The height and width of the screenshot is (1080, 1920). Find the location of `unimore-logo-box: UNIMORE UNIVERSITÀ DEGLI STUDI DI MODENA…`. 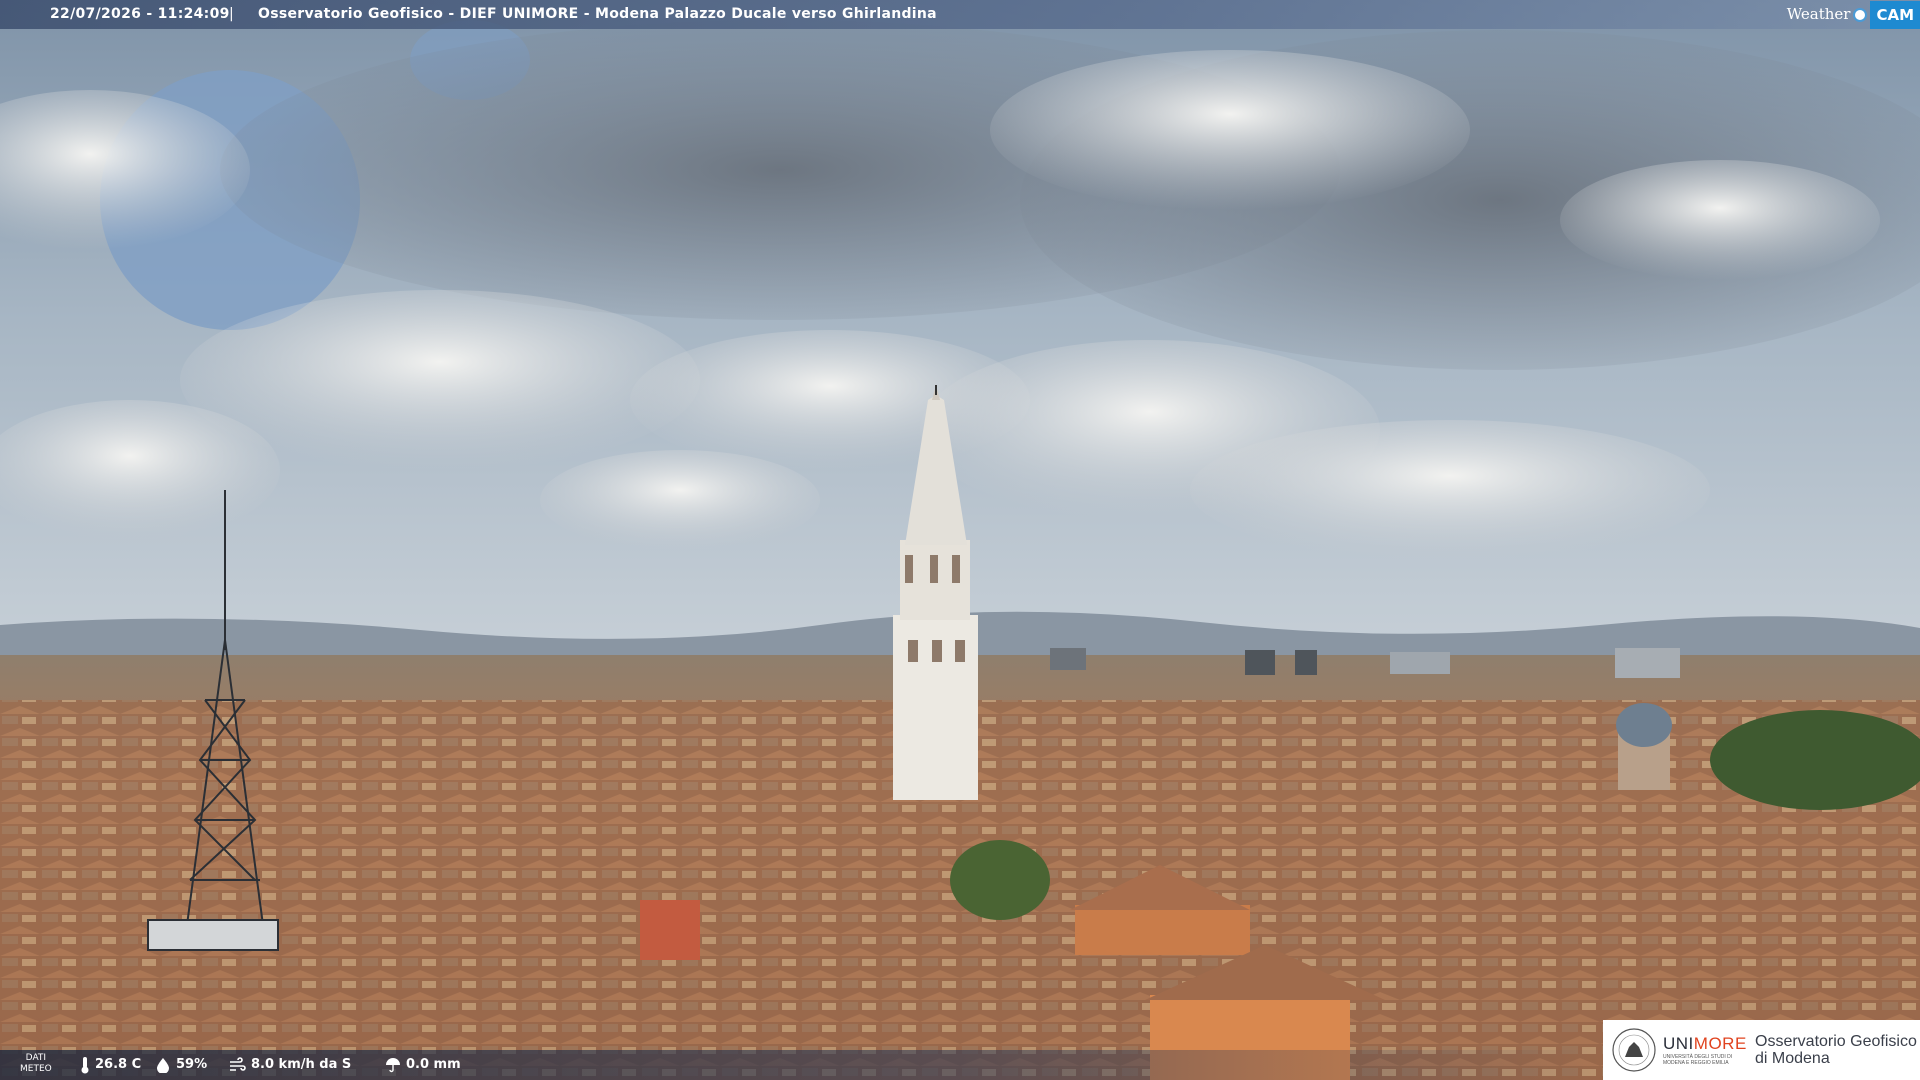

unimore-logo-box: UNIMORE UNIVERSITÀ DEGLI STUDI DI MODENA… is located at coordinates (1761, 1050).